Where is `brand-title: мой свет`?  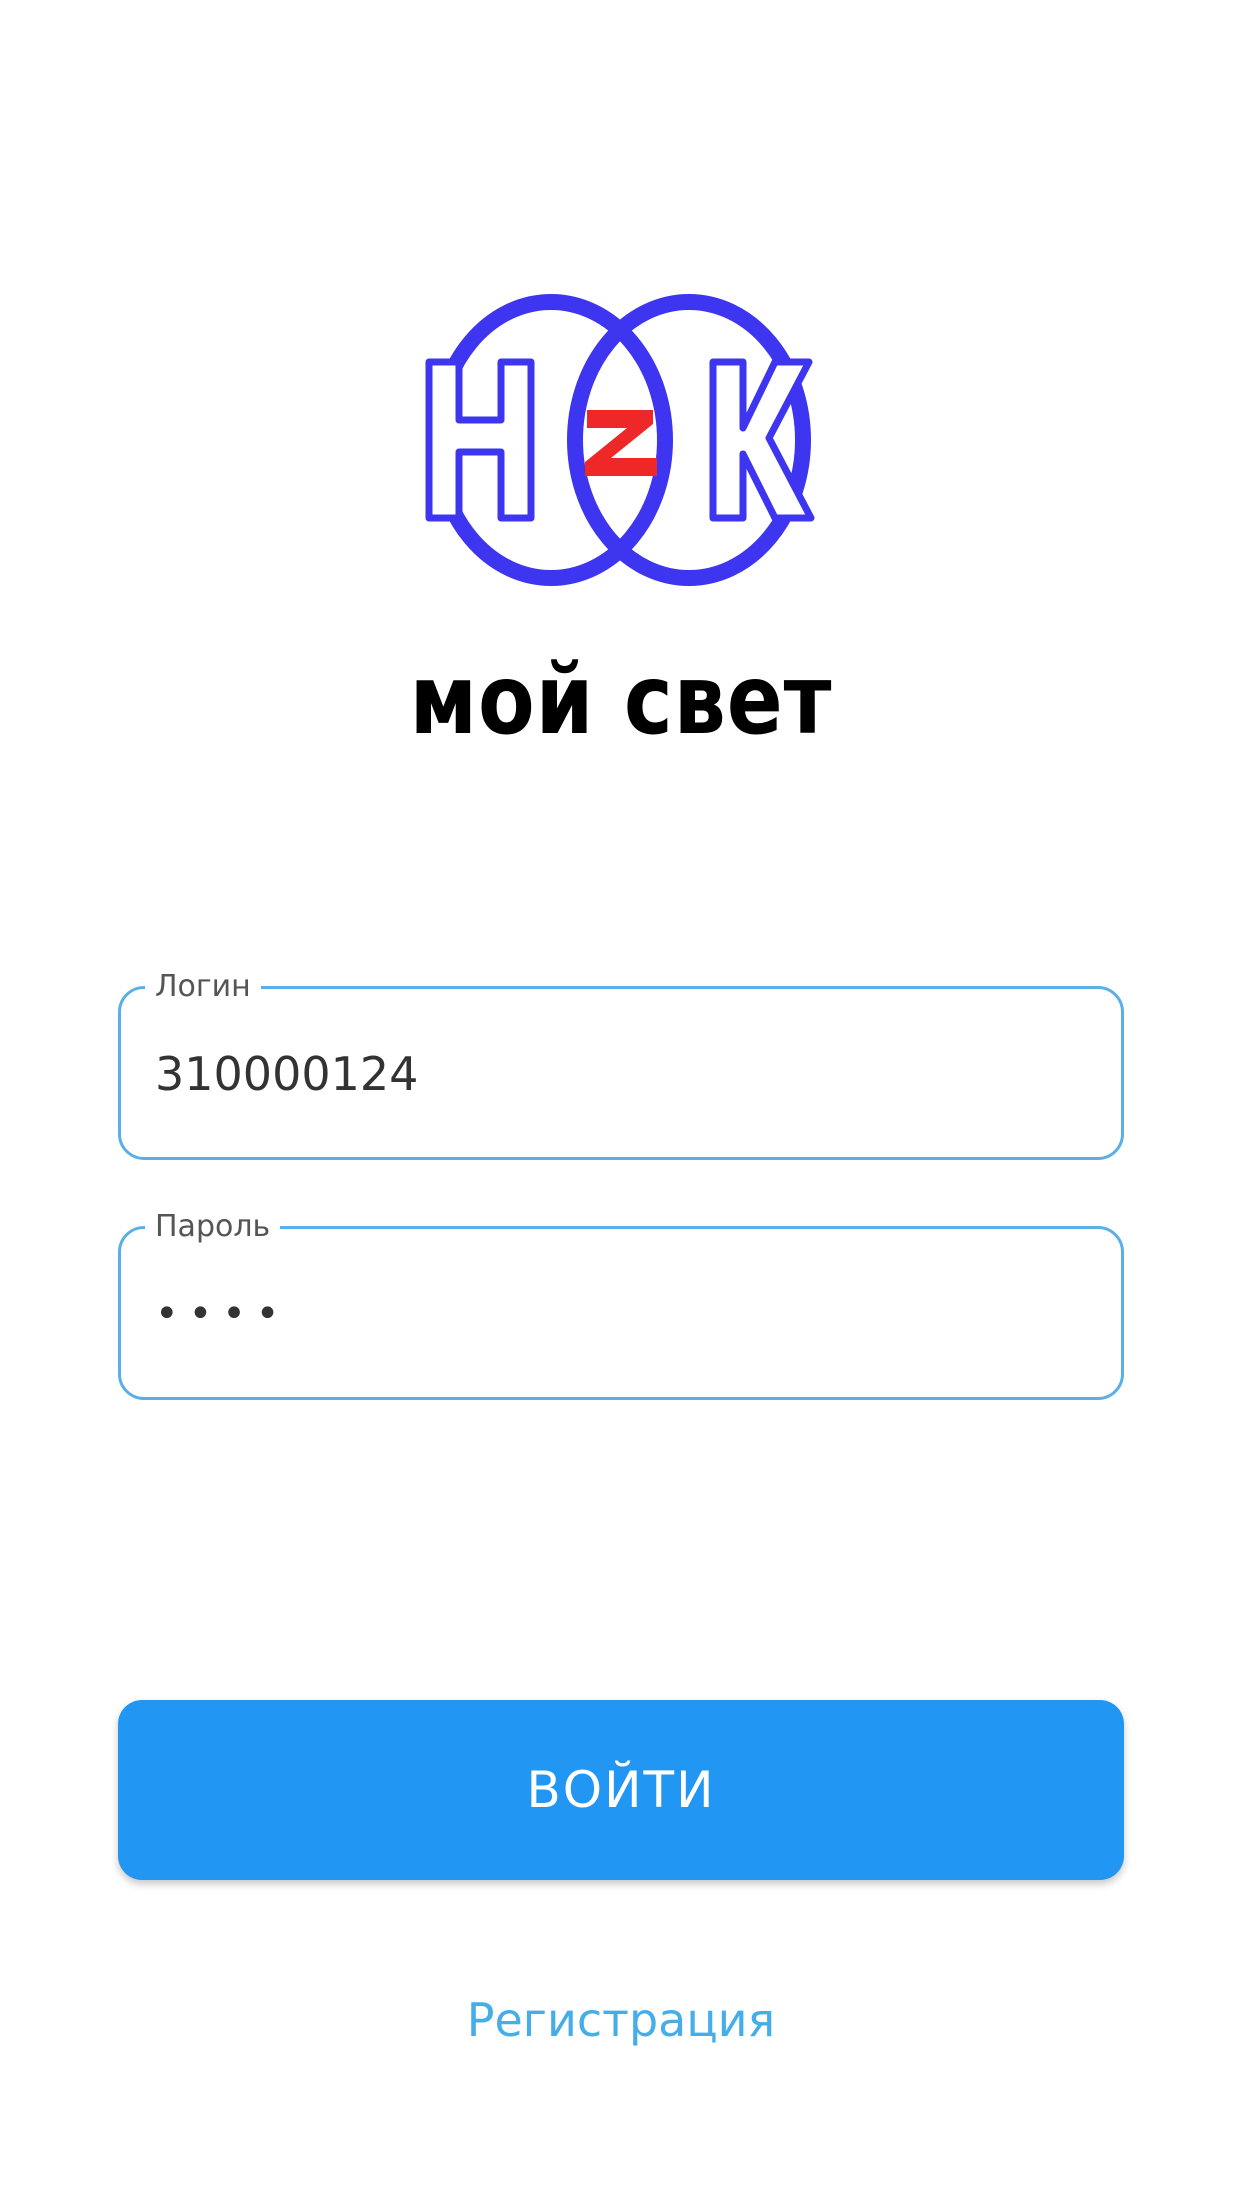 brand-title: мой свет is located at coordinates (621, 700).